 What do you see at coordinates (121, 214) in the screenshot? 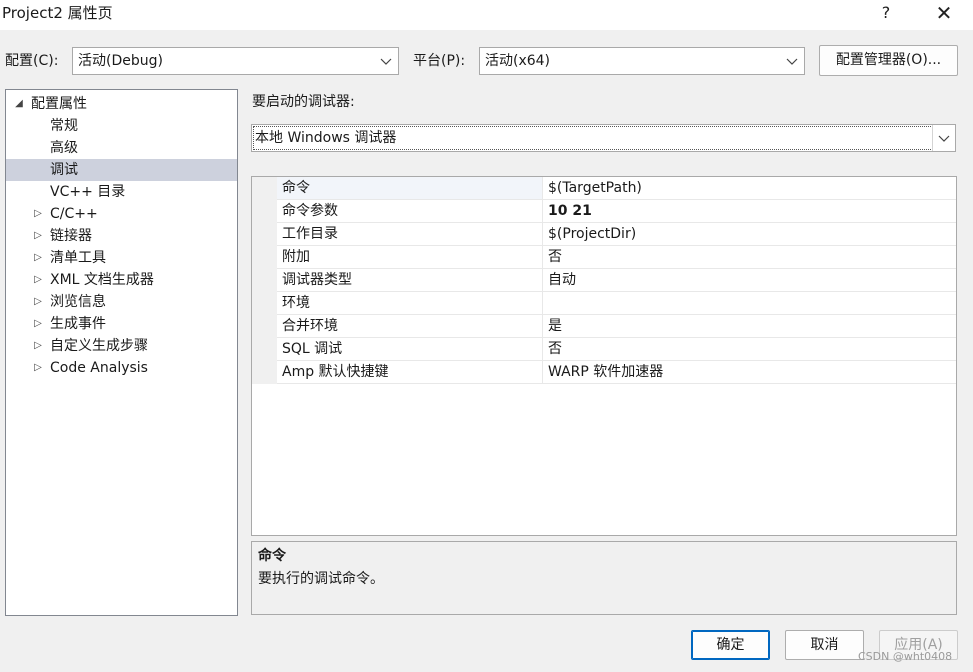
I see `tree-item-cpp: ▷ C/C++` at bounding box center [121, 214].